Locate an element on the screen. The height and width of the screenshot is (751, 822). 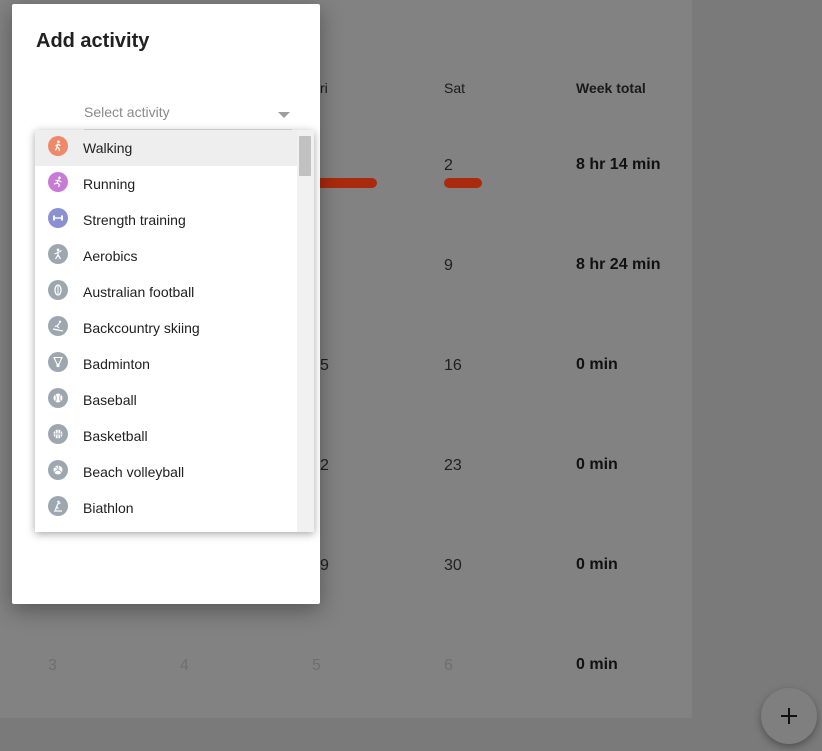
header-sat: Sat is located at coordinates (455, 88).